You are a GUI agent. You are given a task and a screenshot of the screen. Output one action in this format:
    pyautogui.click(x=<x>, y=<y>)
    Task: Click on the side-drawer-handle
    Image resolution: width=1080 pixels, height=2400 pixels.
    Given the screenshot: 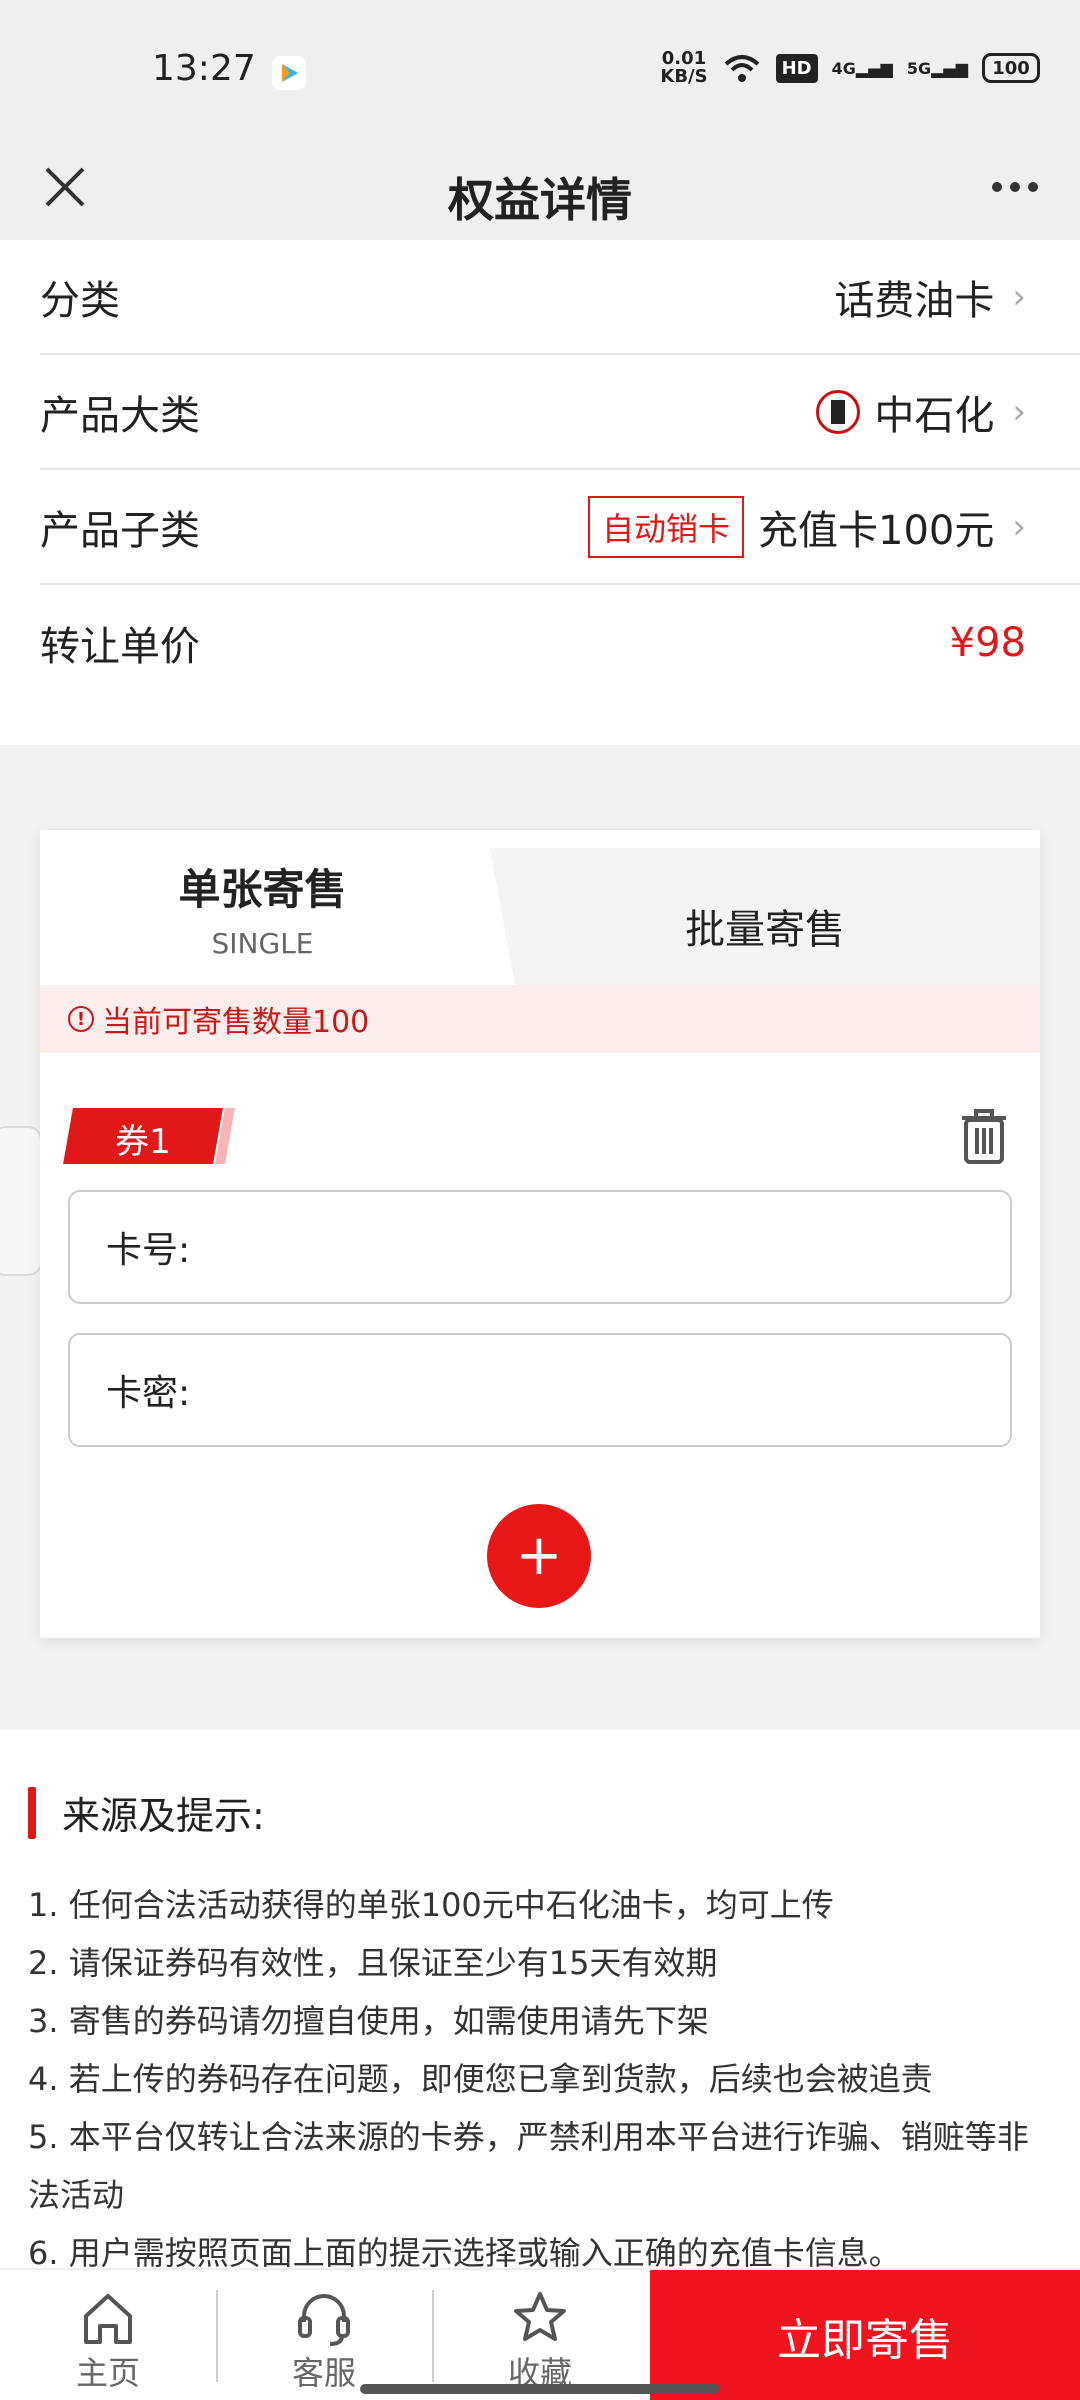 What is the action you would take?
    pyautogui.click(x=21, y=1201)
    